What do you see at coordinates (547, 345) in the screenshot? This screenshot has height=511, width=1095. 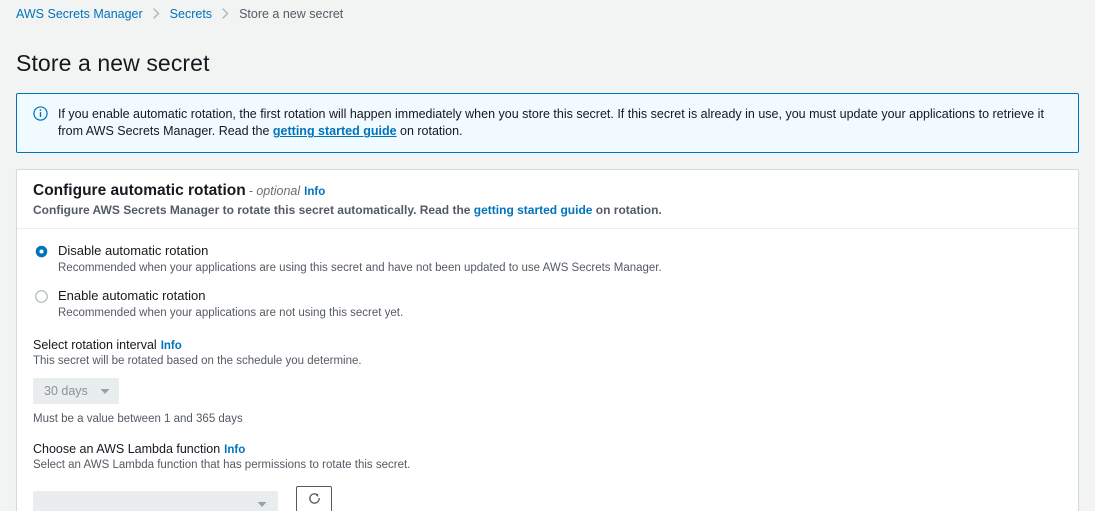 I see `rotation-interval-label: Select rotation interval Info` at bounding box center [547, 345].